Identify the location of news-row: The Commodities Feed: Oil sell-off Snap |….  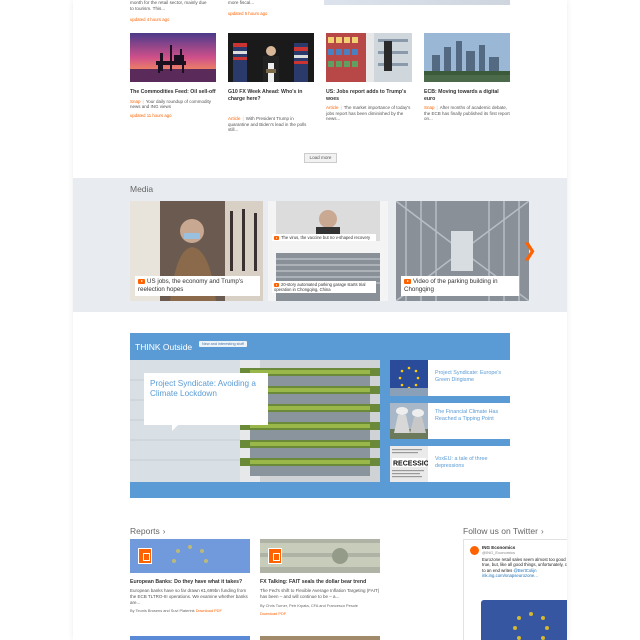
(320, 83).